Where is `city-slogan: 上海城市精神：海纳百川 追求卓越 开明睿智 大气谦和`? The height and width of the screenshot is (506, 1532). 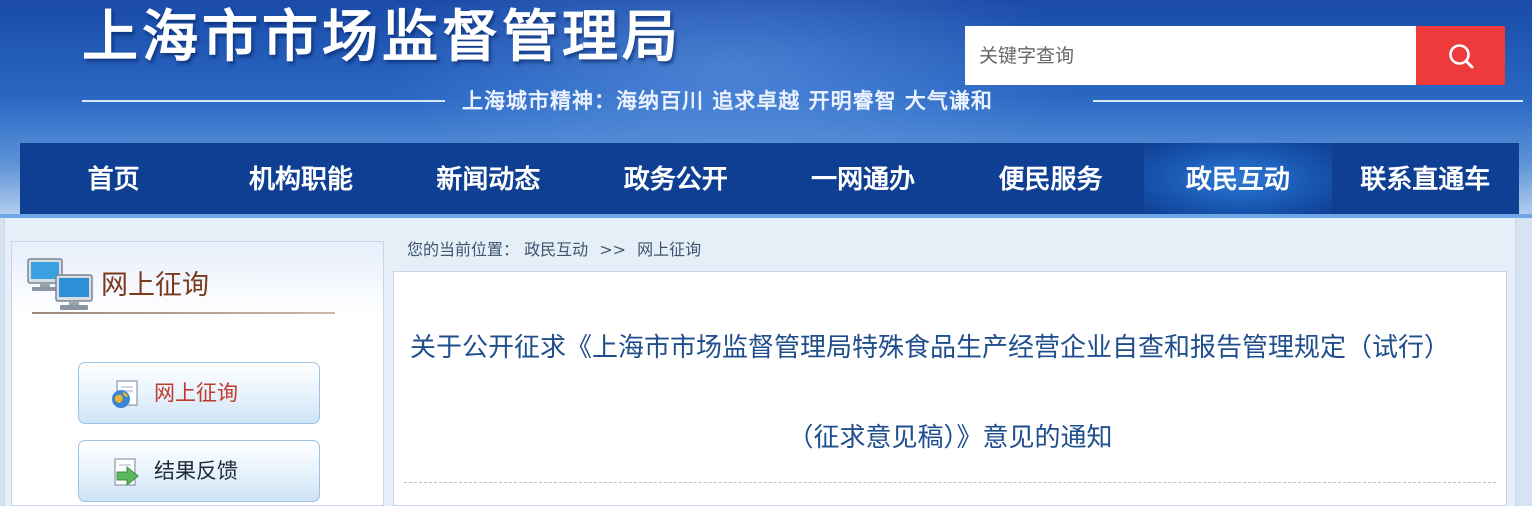 city-slogan: 上海城市精神：海纳百川 追求卓越 开明睿智 大气谦和 is located at coordinates (727, 101).